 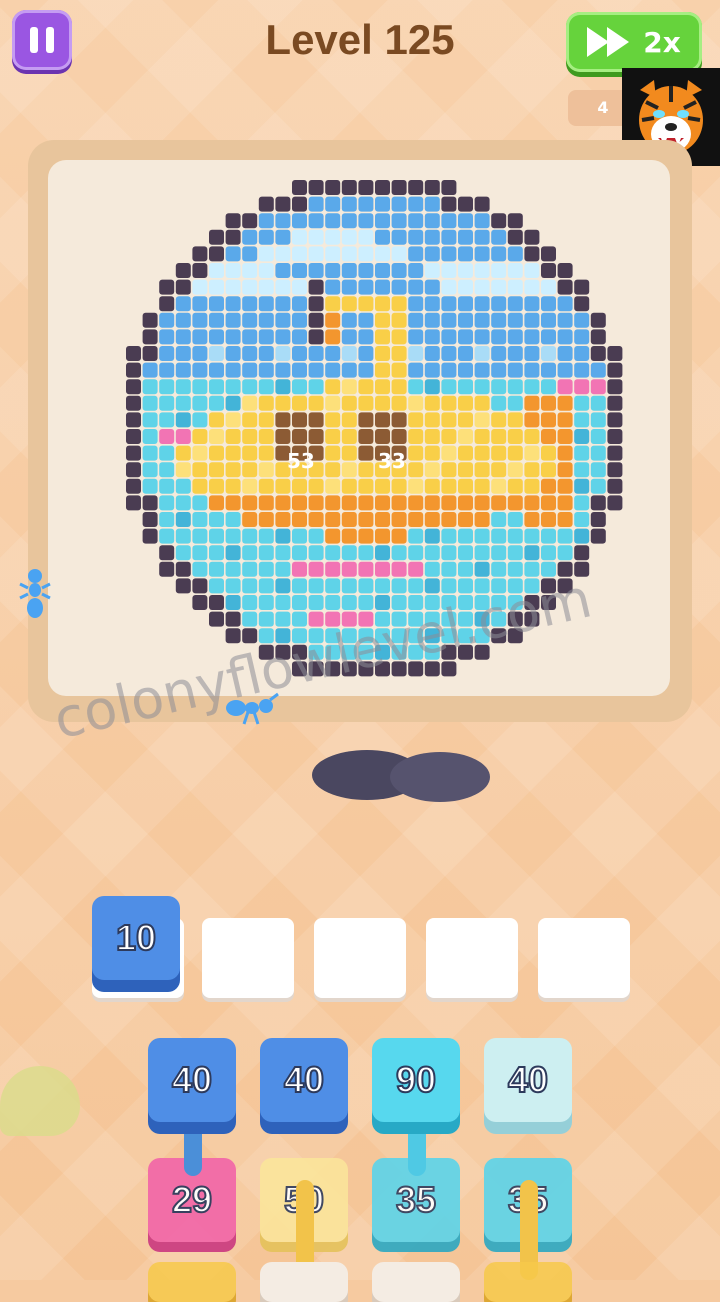 What do you see at coordinates (416, 1080) in the screenshot?
I see `queue-block: 90` at bounding box center [416, 1080].